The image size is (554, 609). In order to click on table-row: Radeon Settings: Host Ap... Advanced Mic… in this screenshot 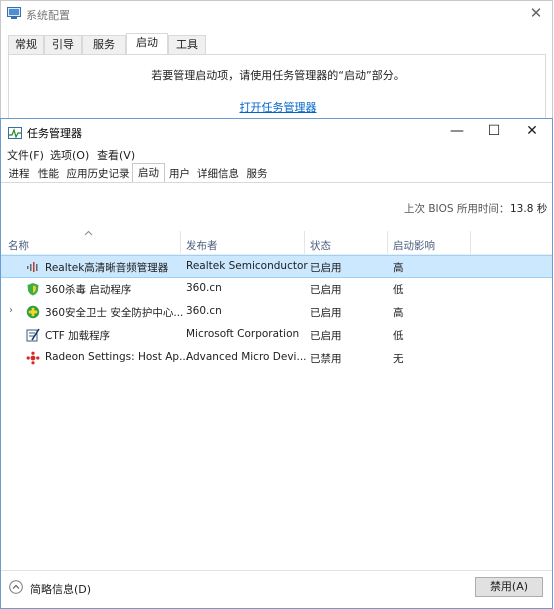, I will do `click(276, 358)`.